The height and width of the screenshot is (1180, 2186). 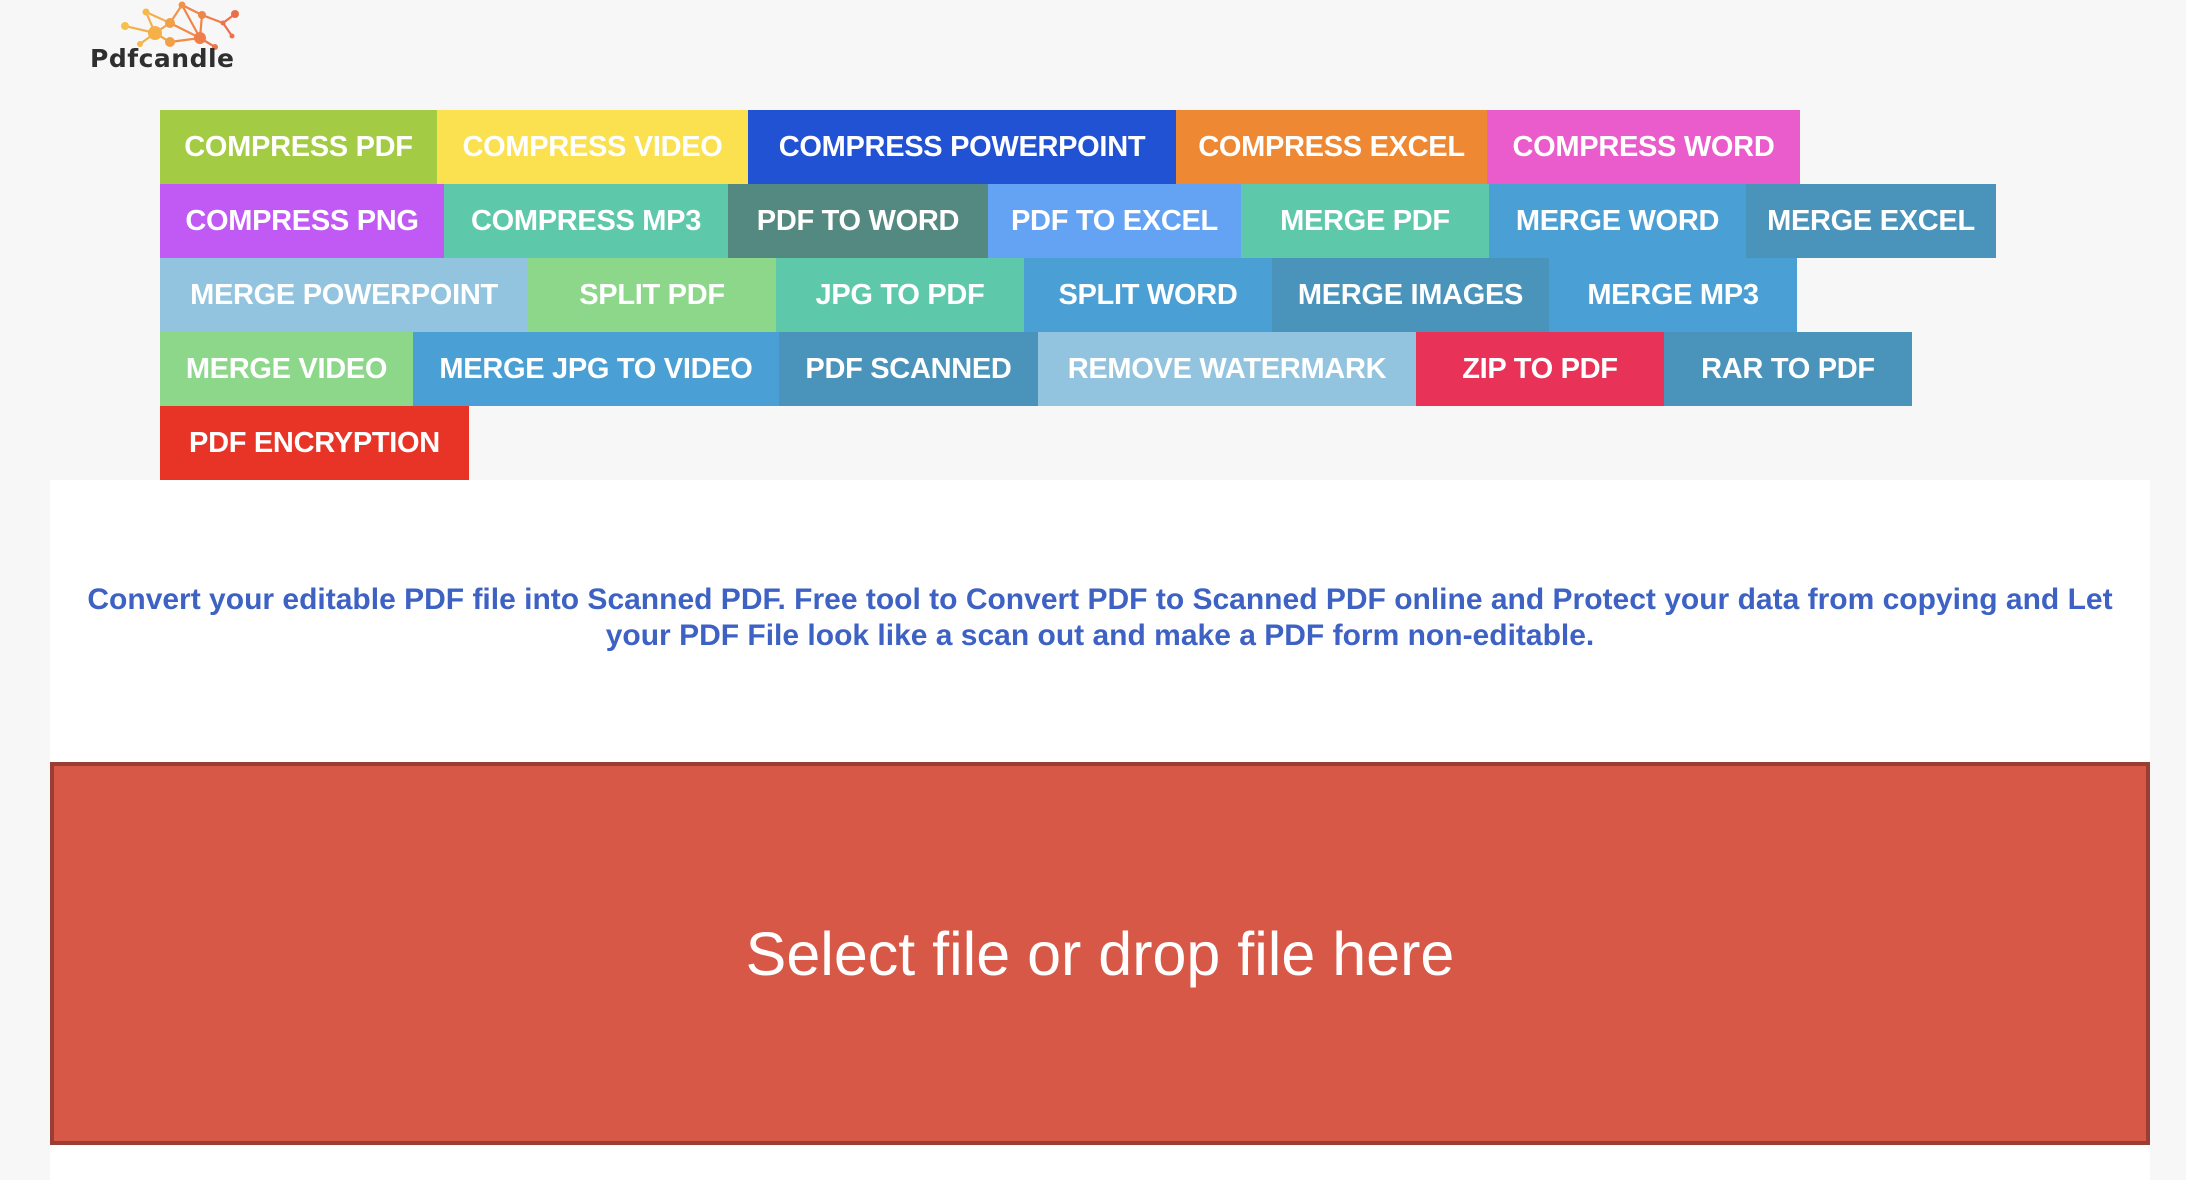 What do you see at coordinates (1871, 221) in the screenshot?
I see `tool-link-merge-excel: MERGE EXCEL` at bounding box center [1871, 221].